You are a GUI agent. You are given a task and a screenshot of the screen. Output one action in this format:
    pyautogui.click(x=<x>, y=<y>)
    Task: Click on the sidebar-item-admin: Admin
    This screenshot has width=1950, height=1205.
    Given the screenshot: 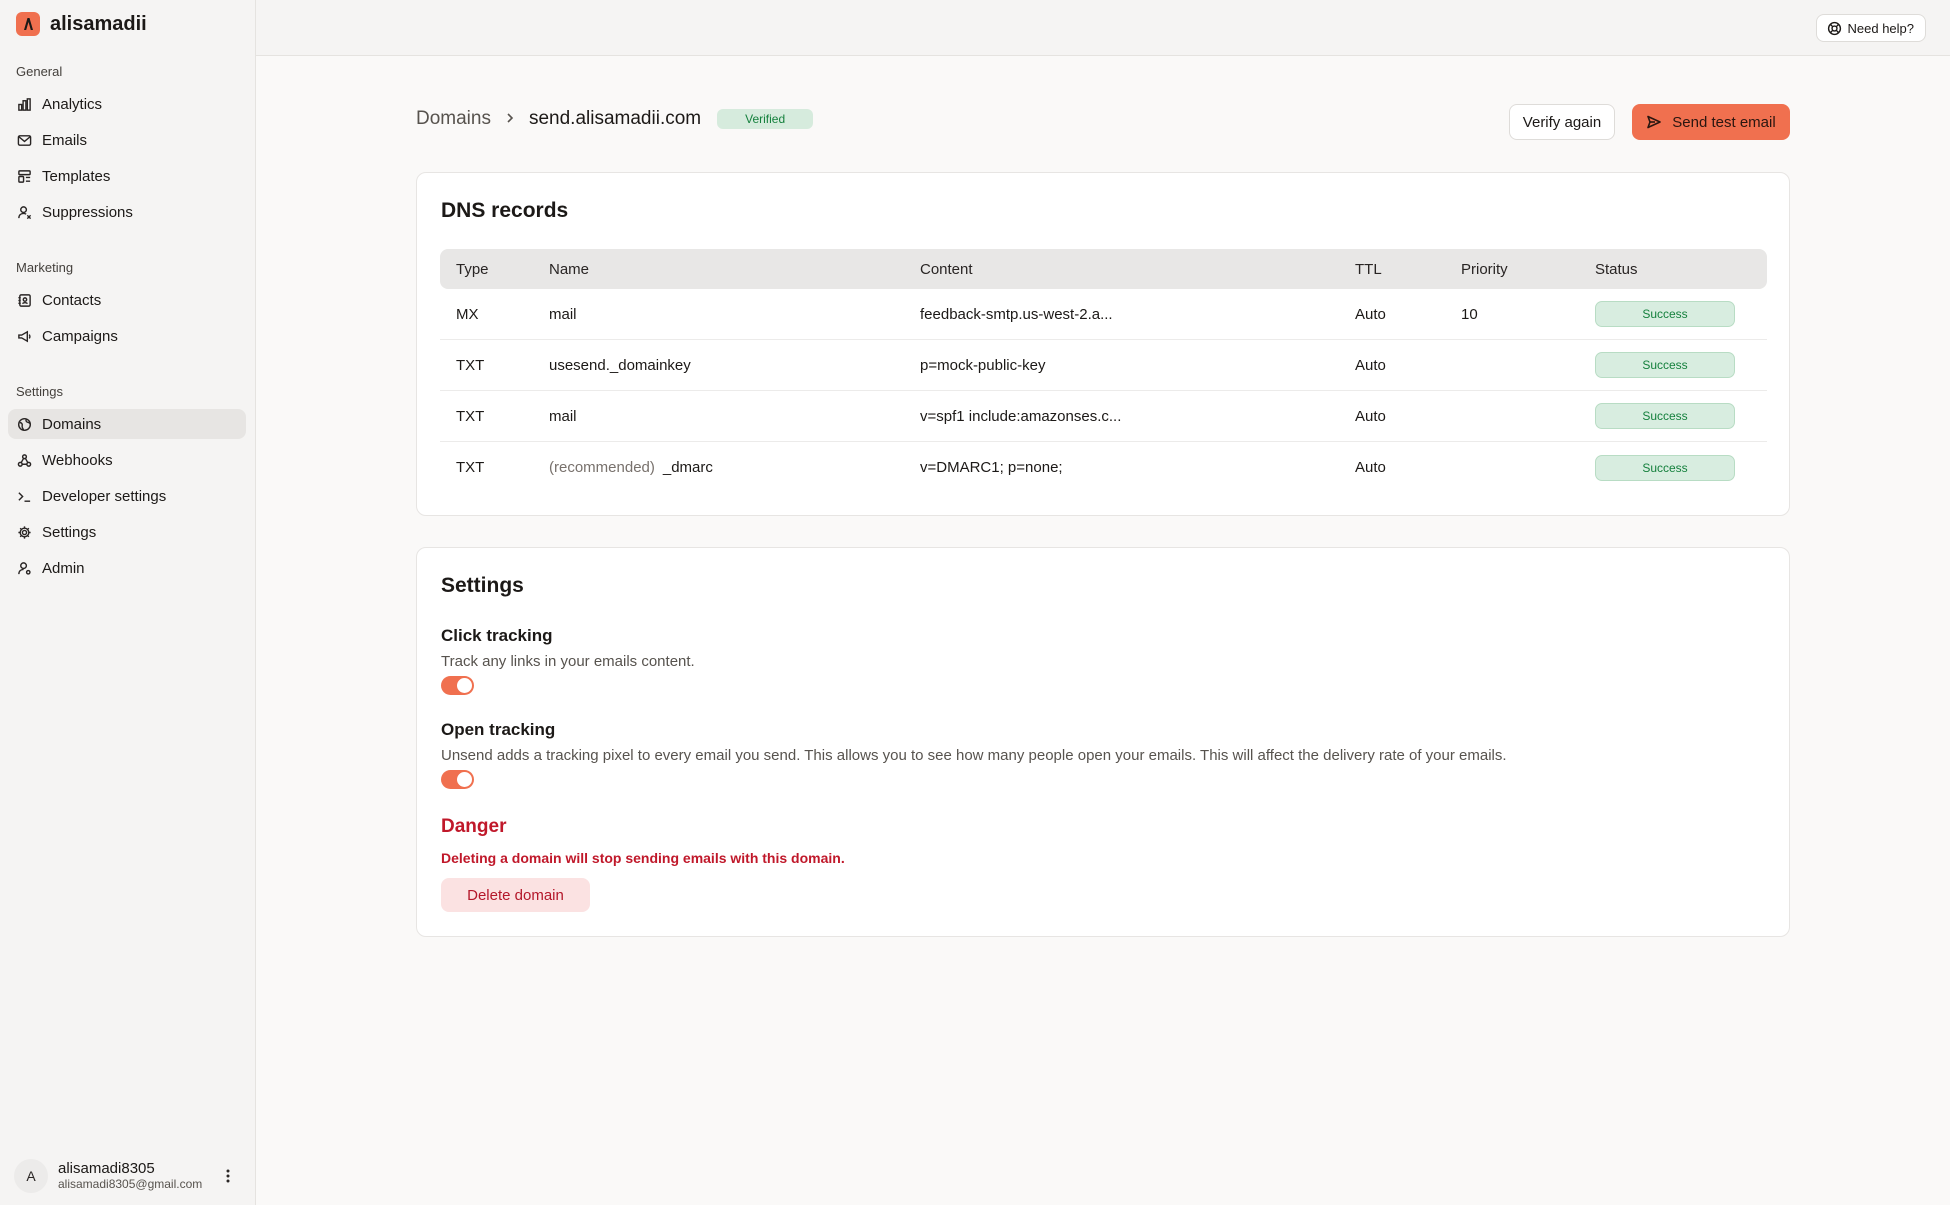 What is the action you would take?
    pyautogui.click(x=127, y=568)
    